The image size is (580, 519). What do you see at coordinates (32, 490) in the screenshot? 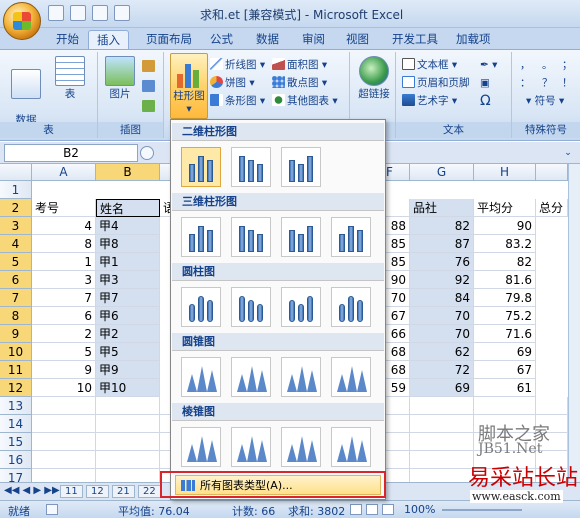
I see `sheet-nav-arrows: ◀◀ ◀ ▶ ▶▶` at bounding box center [32, 490].